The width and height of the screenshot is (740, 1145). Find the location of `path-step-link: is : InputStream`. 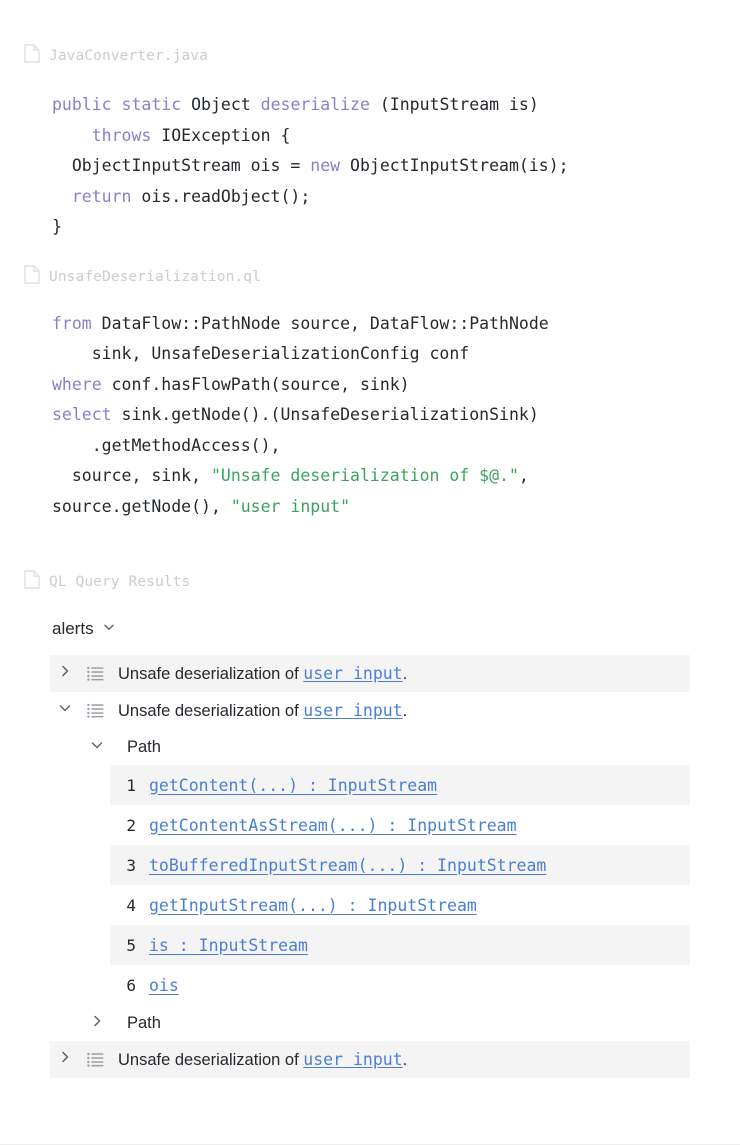

path-step-link: is : InputStream is located at coordinates (222, 945).